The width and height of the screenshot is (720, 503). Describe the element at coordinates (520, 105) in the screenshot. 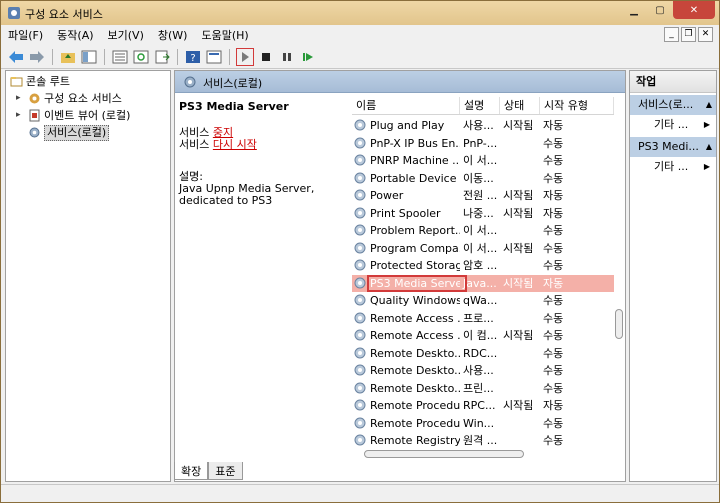

I see `column-header-status: 상태` at that location.